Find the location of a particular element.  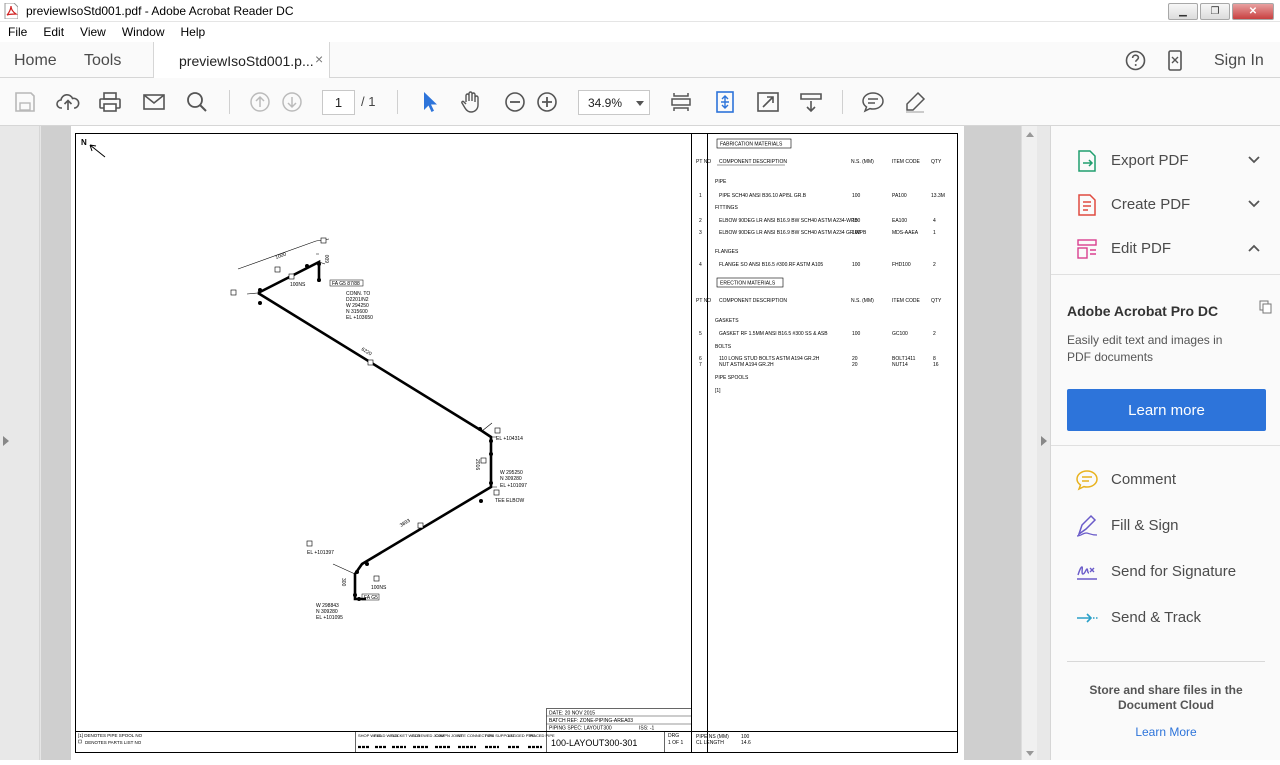

spools-section: PIPE SPOOLS is located at coordinates (732, 378).